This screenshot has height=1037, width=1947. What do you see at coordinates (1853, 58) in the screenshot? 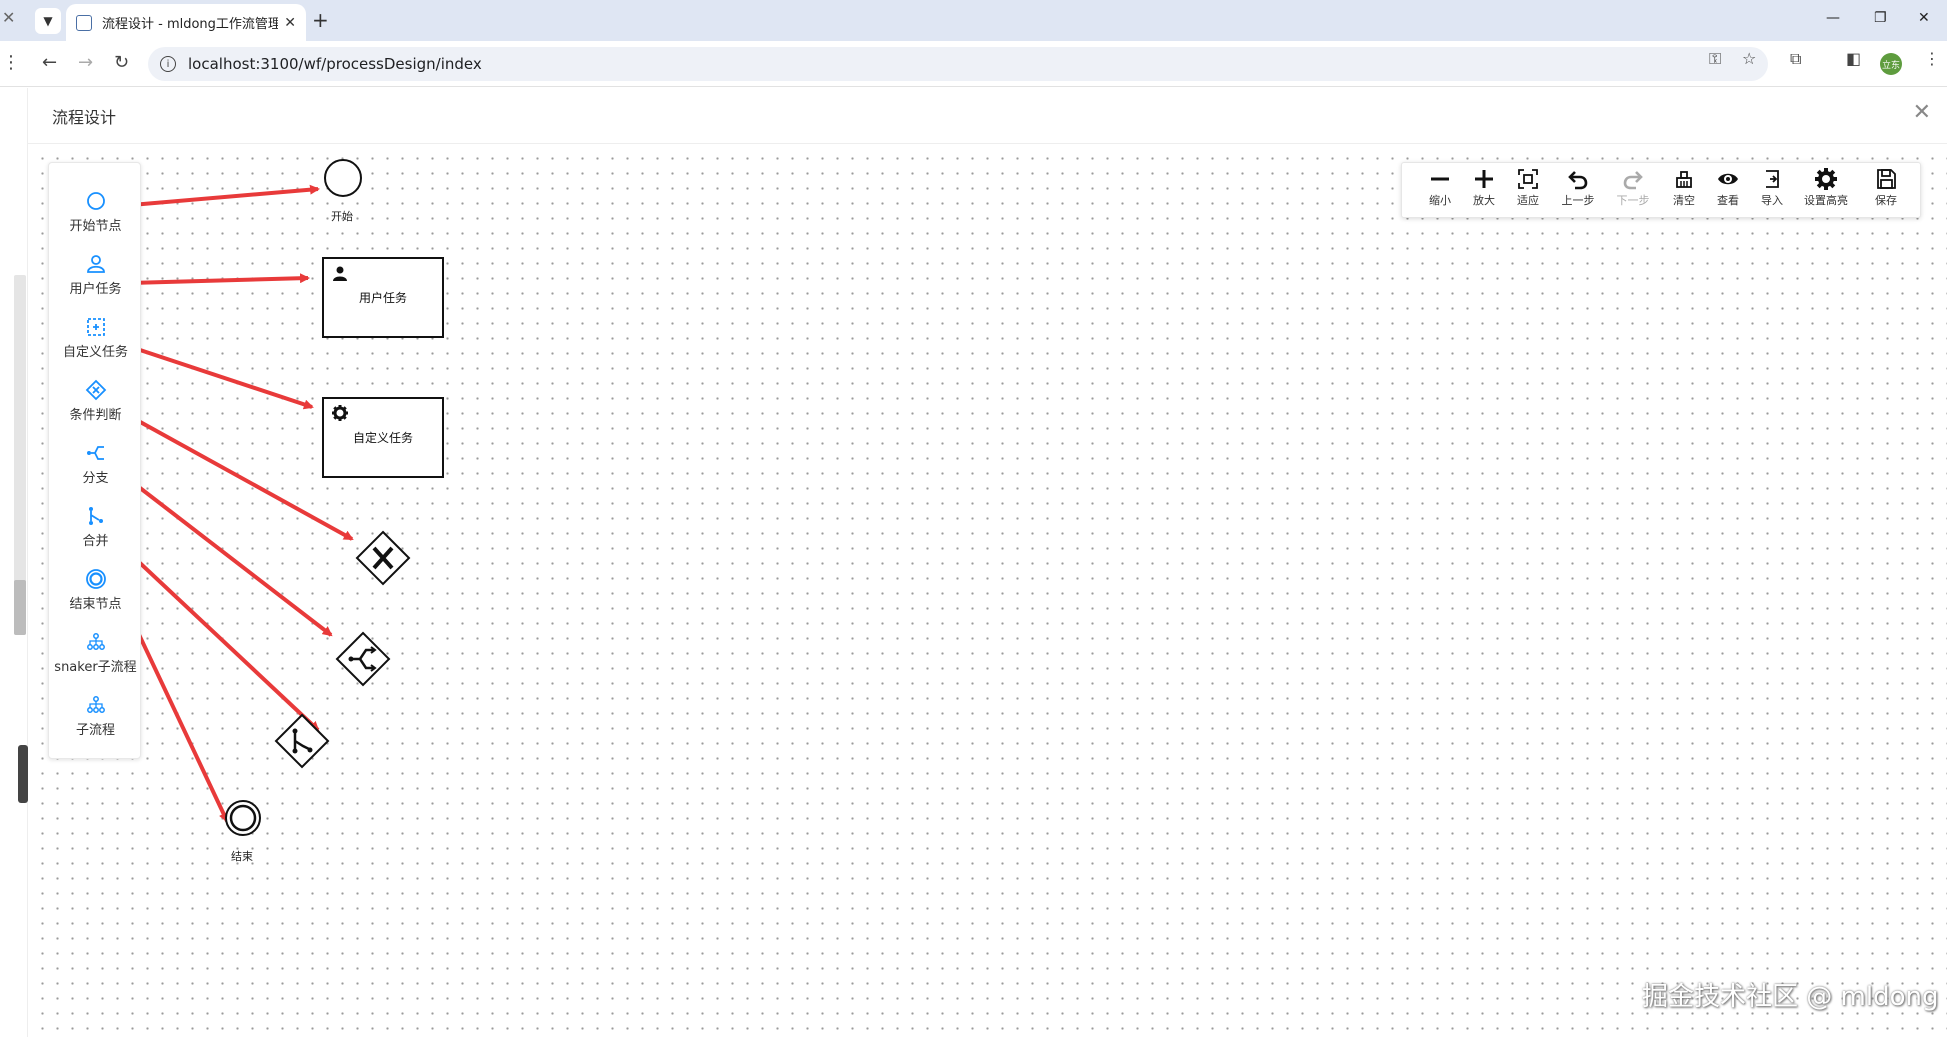
I see `sidebar-icon: ◧` at bounding box center [1853, 58].